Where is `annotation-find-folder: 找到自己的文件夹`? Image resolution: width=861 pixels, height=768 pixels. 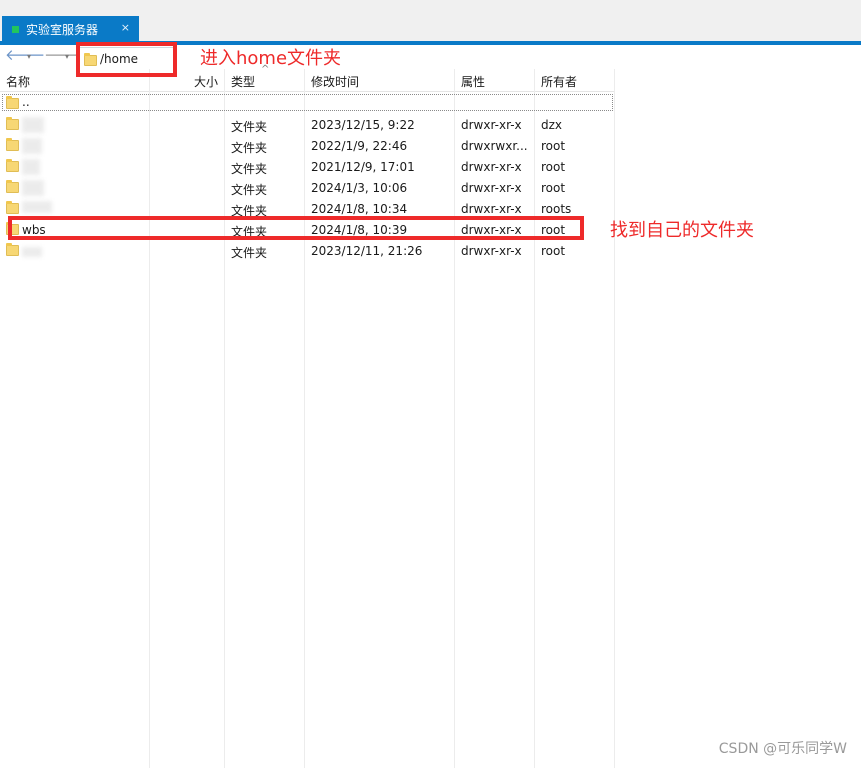
annotation-find-folder: 找到自己的文件夹 is located at coordinates (682, 230).